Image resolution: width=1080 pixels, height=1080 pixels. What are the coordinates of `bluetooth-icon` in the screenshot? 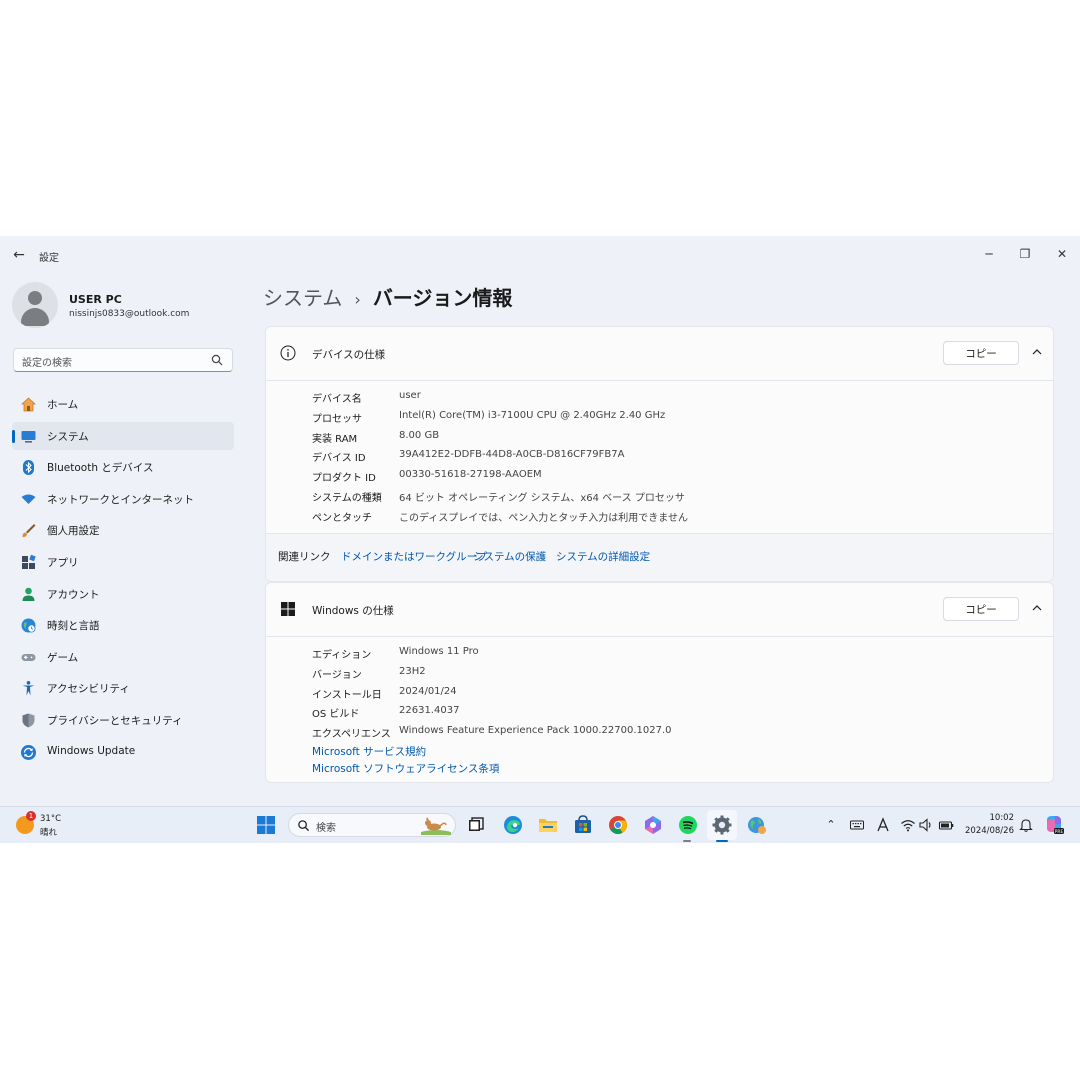 It's located at (28, 468).